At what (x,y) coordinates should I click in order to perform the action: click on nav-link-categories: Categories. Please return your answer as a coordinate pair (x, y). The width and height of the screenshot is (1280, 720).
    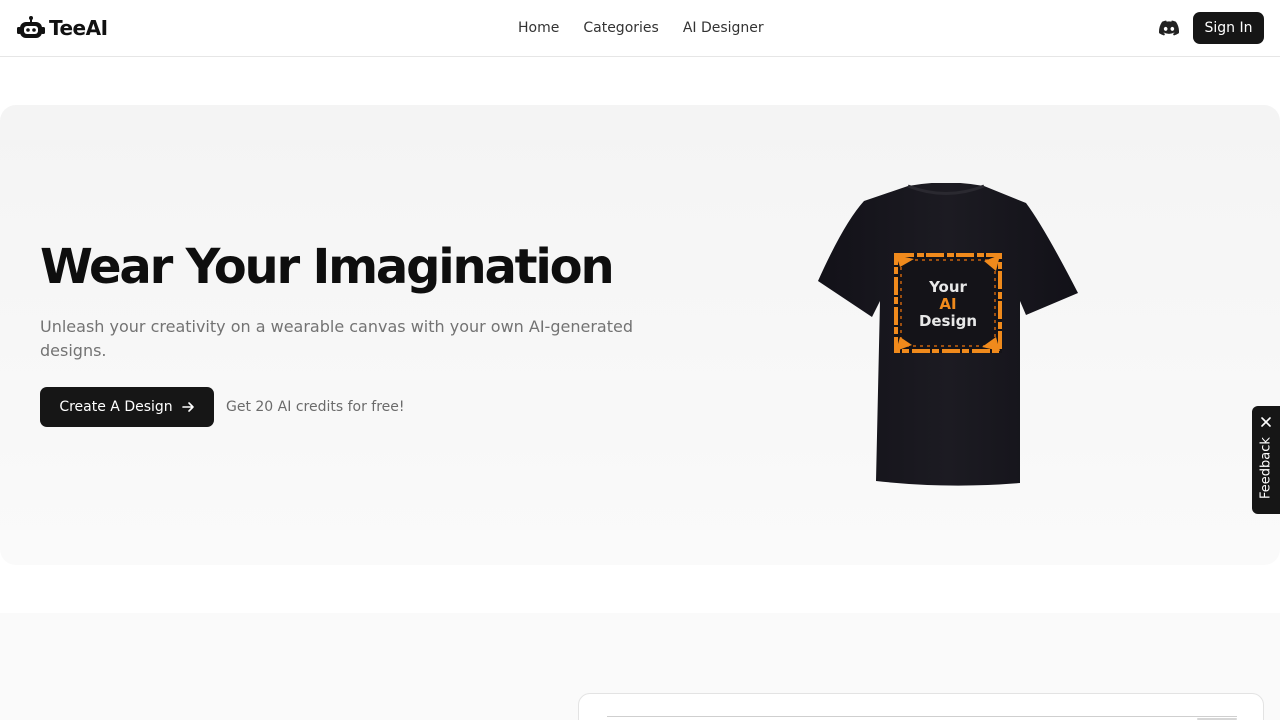
    Looking at the image, I should click on (620, 28).